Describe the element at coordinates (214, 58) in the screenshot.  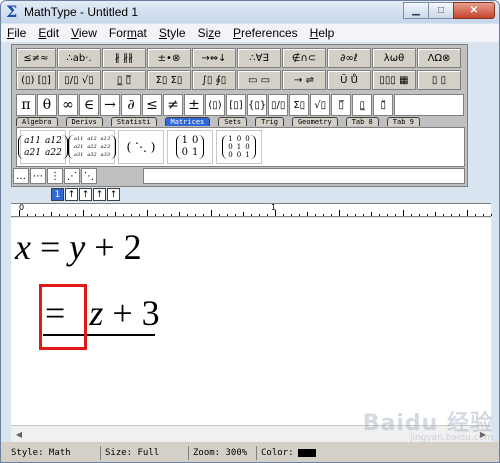
I see `palette-arrows: →⇔↓` at that location.